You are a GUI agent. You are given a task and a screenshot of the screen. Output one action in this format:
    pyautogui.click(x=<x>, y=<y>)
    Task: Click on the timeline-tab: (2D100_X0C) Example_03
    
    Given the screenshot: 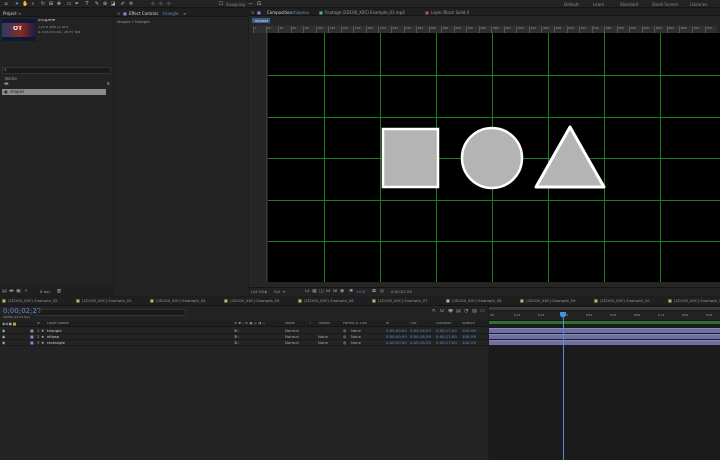 What is the action you would take?
    pyautogui.click(x=107, y=301)
    